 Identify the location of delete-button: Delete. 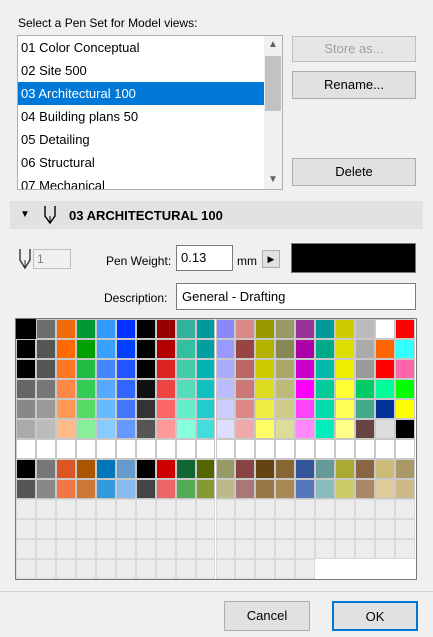
(354, 172).